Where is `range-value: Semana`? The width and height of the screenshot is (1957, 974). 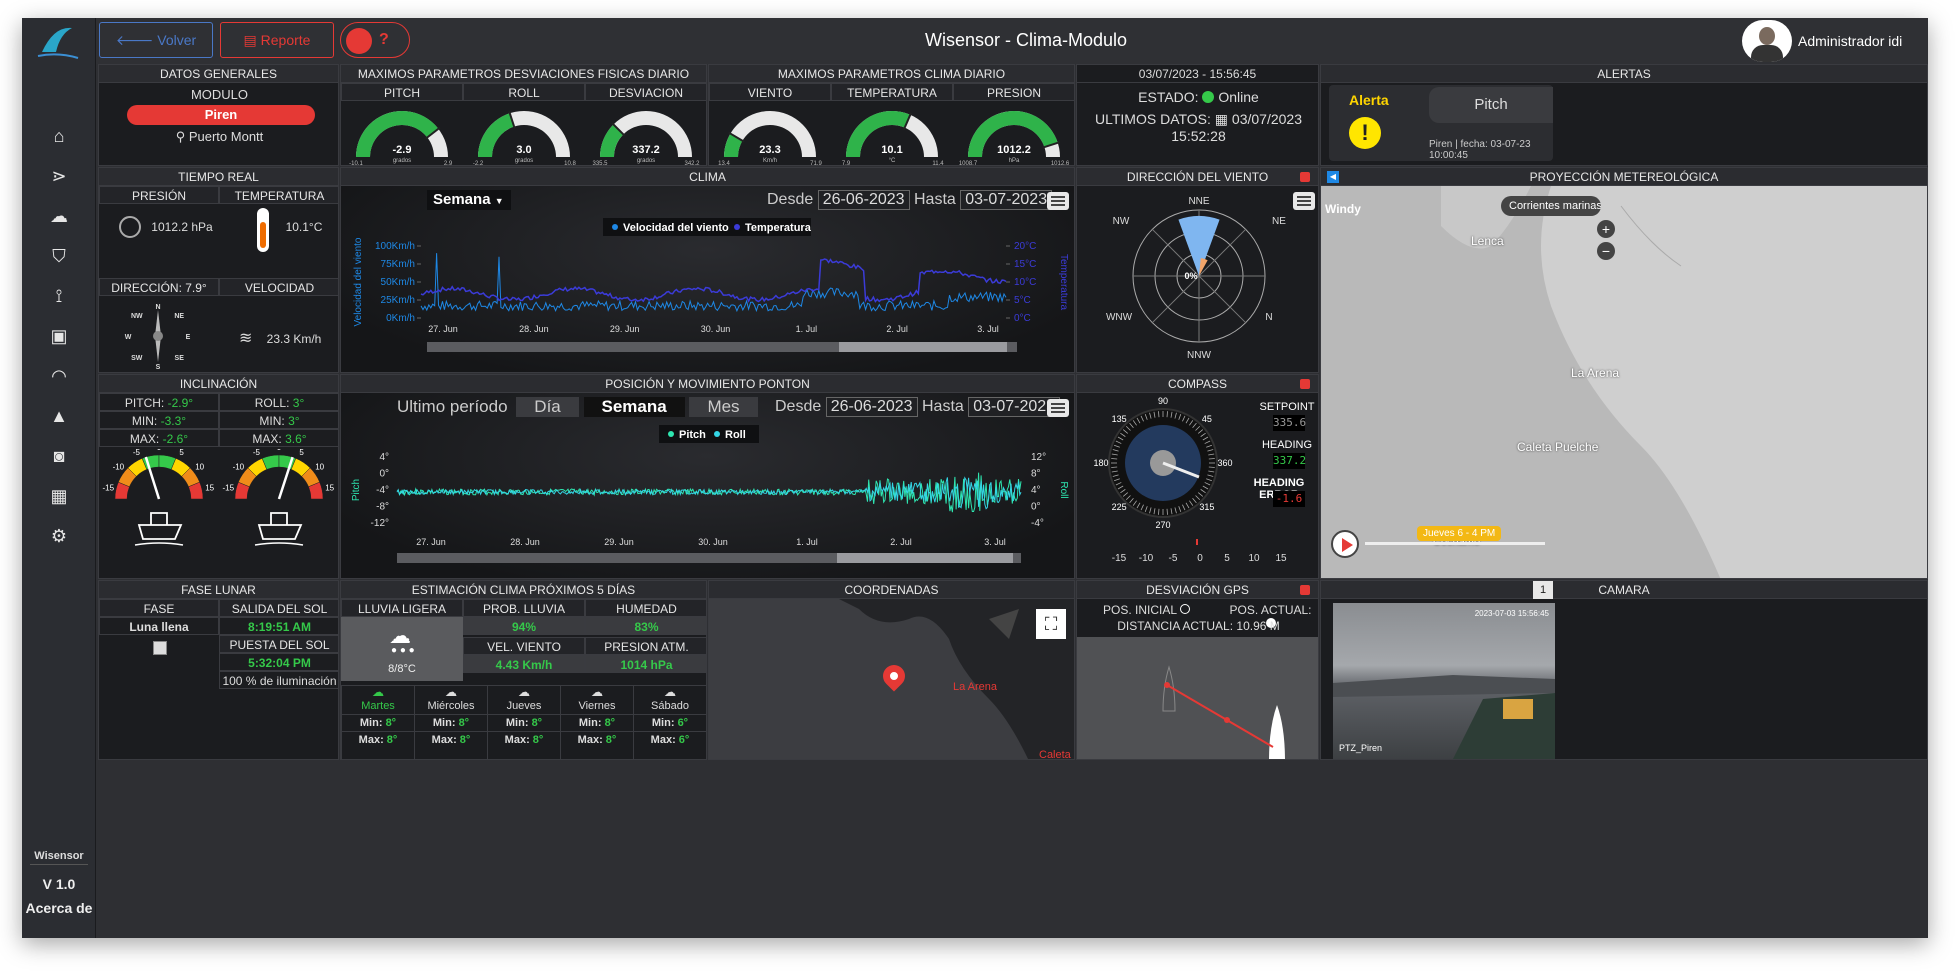
range-value: Semana is located at coordinates (462, 199).